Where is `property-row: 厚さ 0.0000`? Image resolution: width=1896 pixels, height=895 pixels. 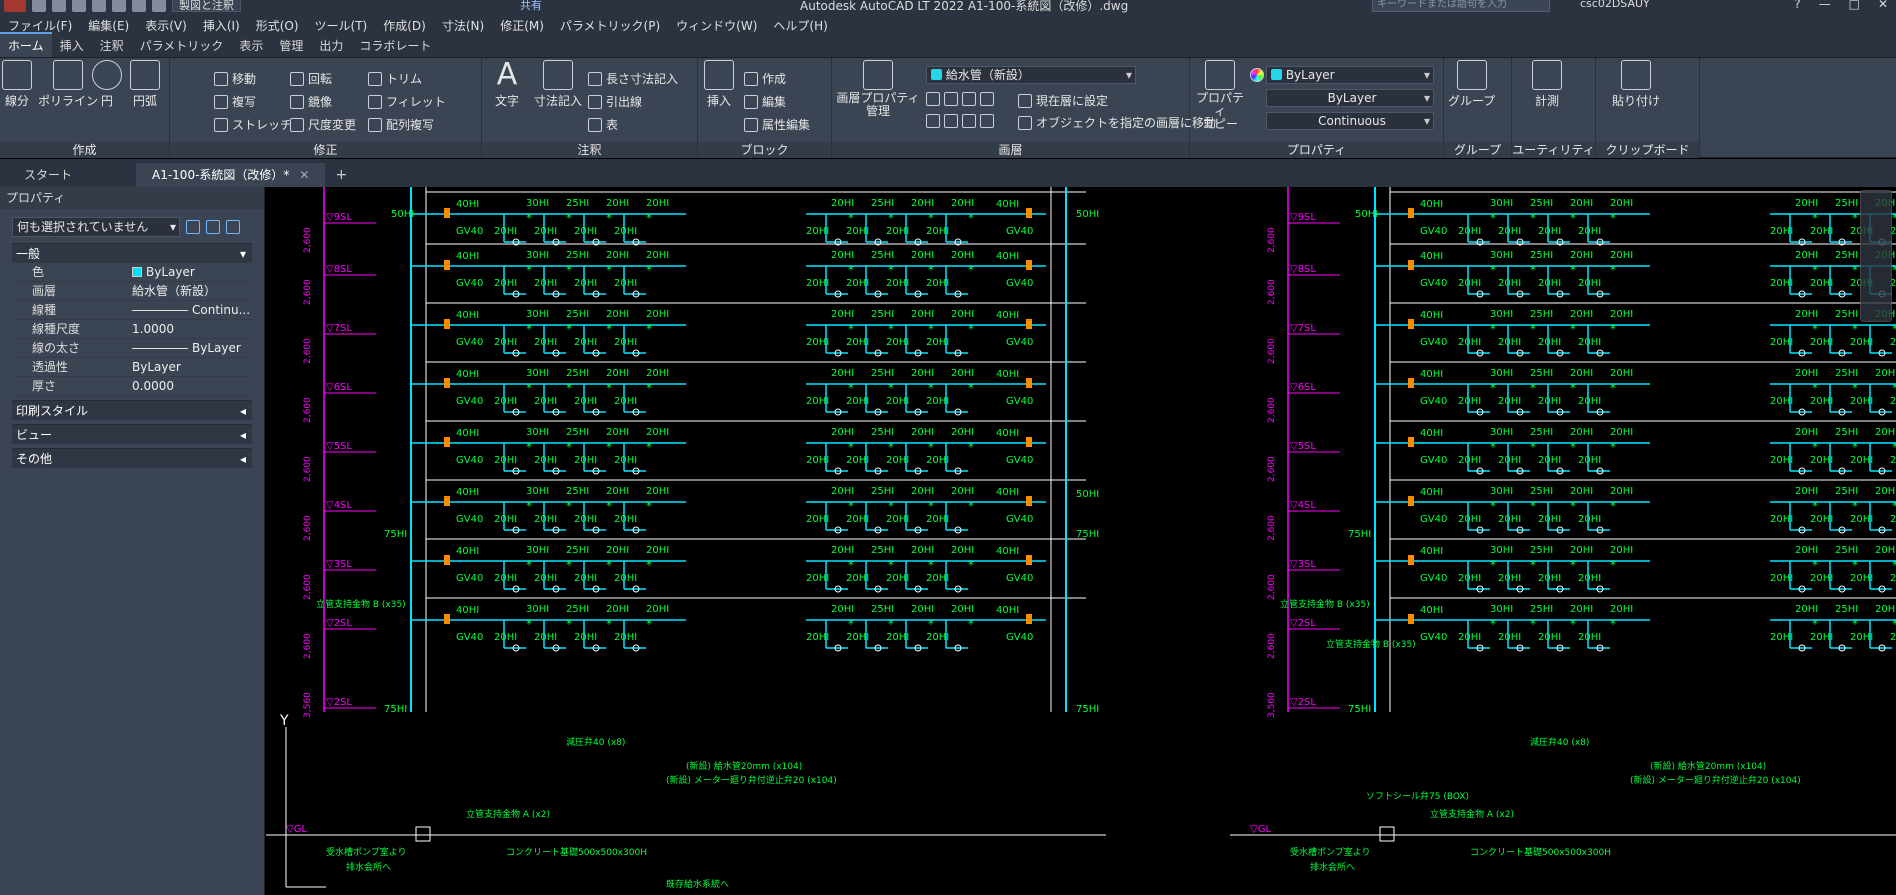 property-row: 厚さ 0.0000 is located at coordinates (132, 386).